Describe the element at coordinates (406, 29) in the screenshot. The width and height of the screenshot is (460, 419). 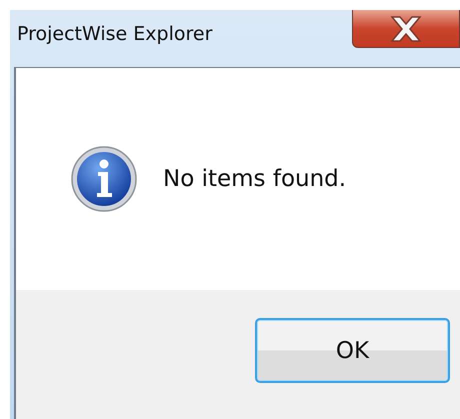
I see `close-button` at that location.